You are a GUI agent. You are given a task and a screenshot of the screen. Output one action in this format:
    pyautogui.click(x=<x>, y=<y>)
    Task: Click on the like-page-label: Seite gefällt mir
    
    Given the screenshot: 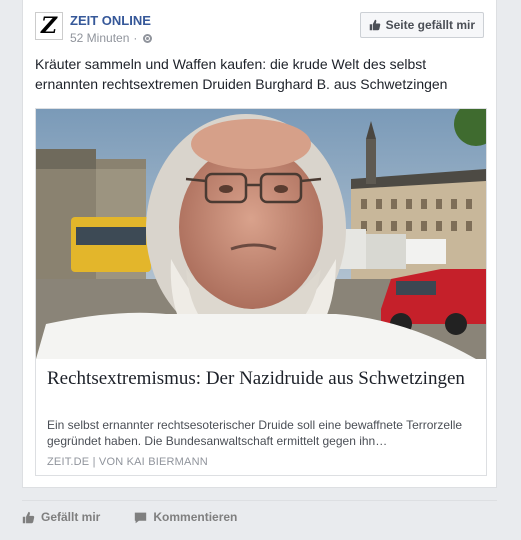 What is the action you would take?
    pyautogui.click(x=430, y=25)
    